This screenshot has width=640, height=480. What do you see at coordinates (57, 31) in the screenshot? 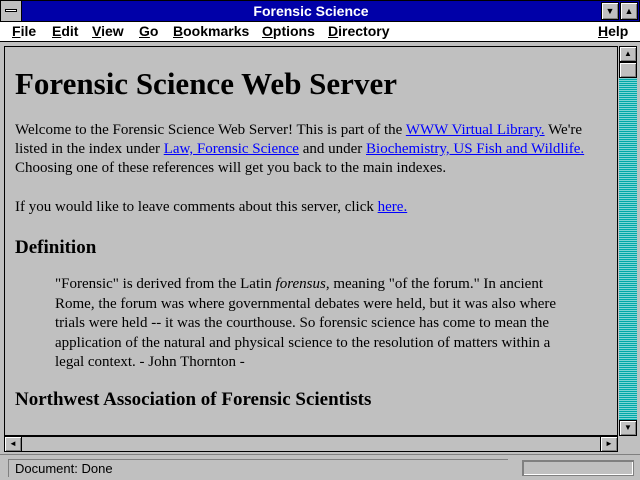
I see `menu-edit-mnemonic: E` at bounding box center [57, 31].